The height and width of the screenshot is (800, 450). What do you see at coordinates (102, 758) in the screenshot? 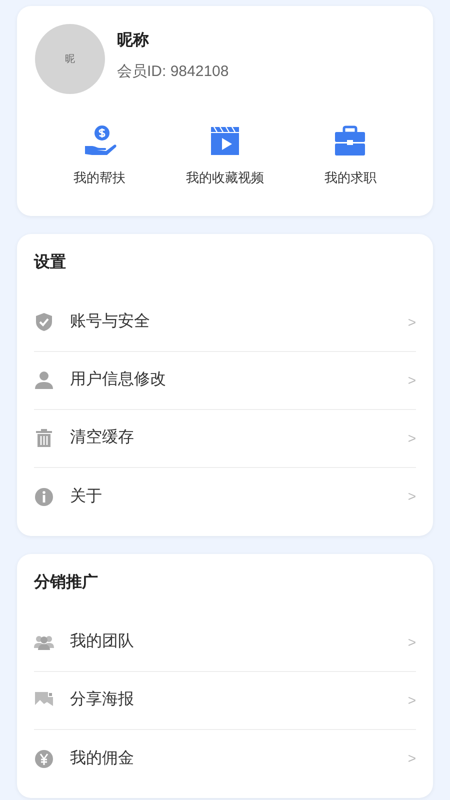
I see `menu-label: 我的佣金` at bounding box center [102, 758].